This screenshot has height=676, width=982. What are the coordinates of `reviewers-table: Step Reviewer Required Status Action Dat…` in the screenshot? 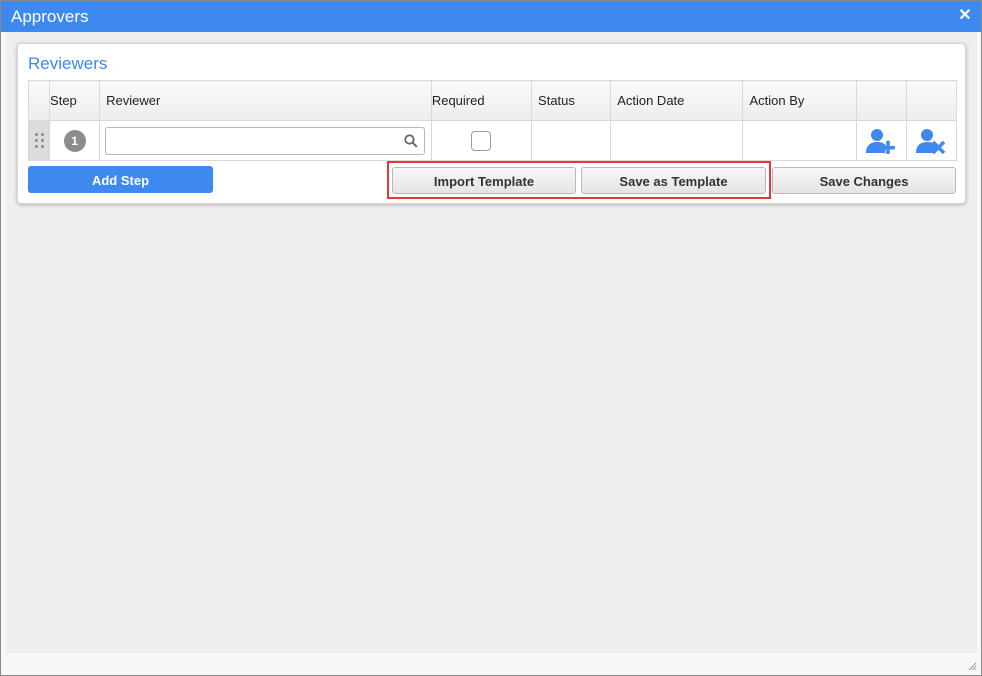 It's located at (492, 120).